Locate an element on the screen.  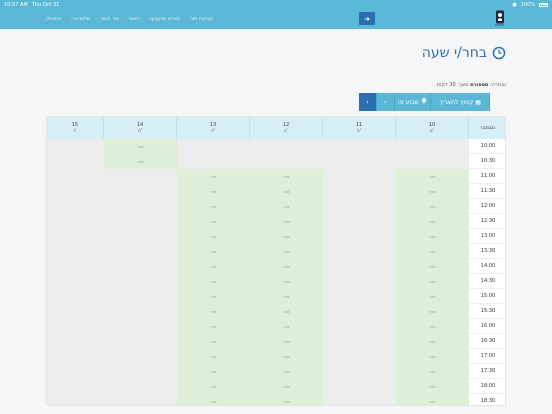
brand-logo: SHAM is located at coordinates (499, 19).